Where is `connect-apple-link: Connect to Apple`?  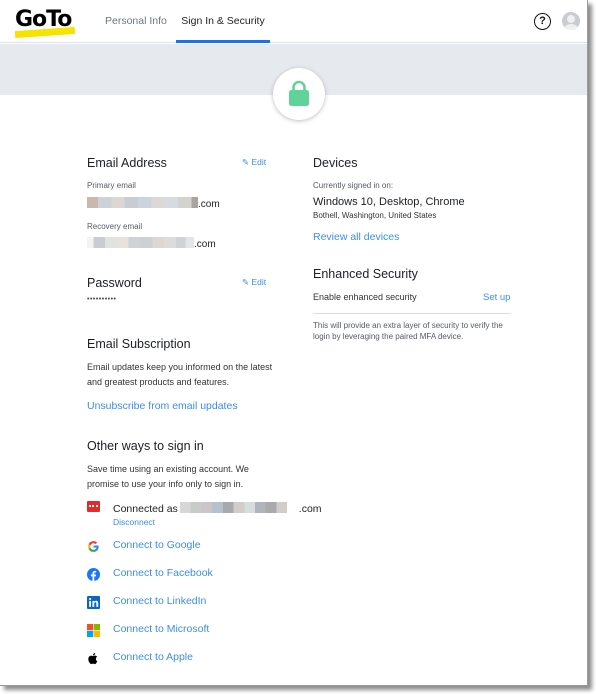
connect-apple-link: Connect to Apple is located at coordinates (153, 657).